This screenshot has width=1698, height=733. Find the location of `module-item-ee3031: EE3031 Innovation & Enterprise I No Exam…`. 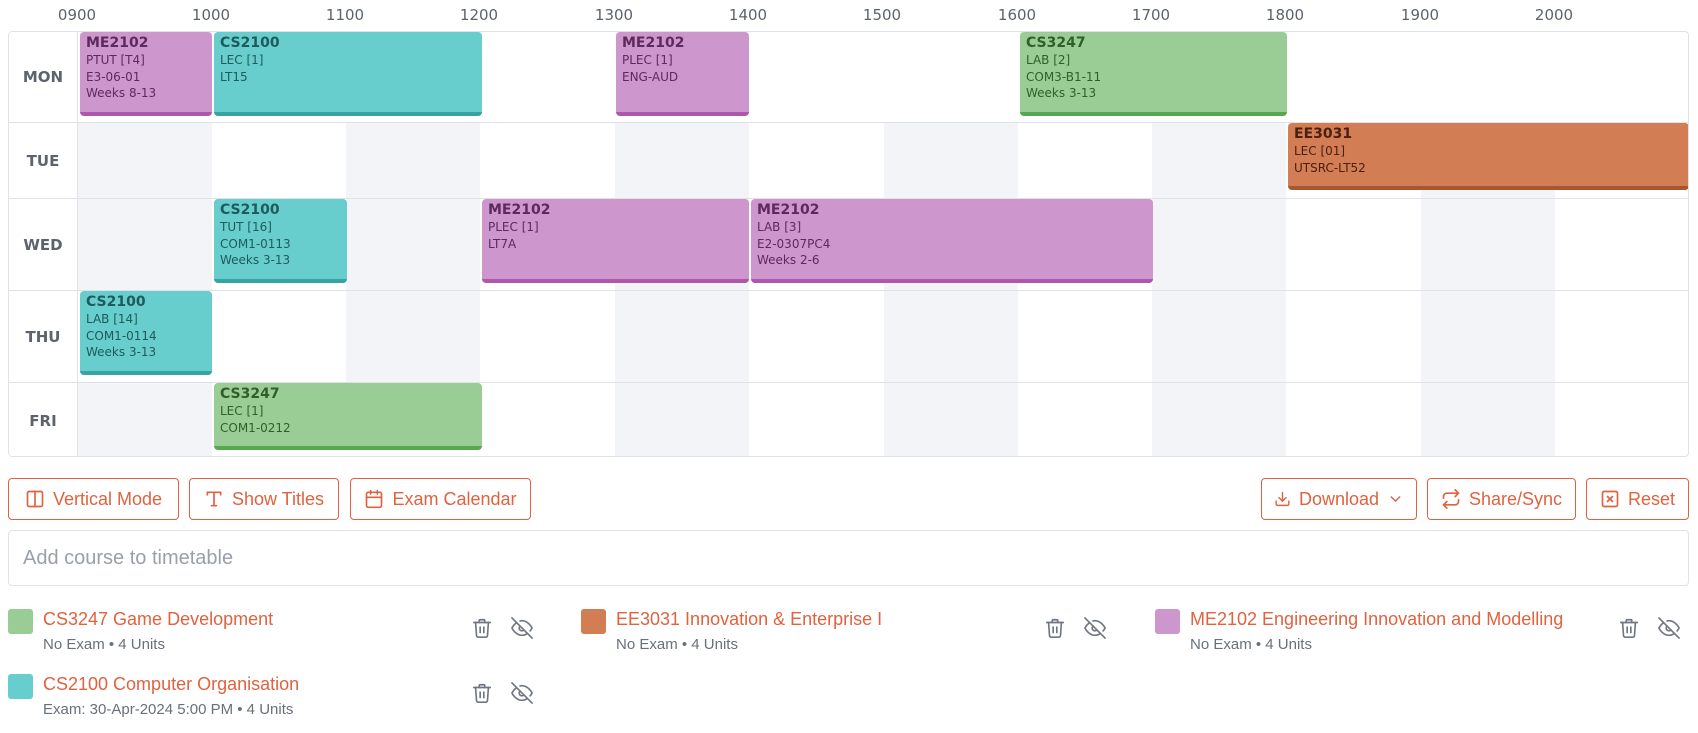

module-item-ee3031: EE3031 Innovation & Enterprise I No Exam… is located at coordinates (846, 635).